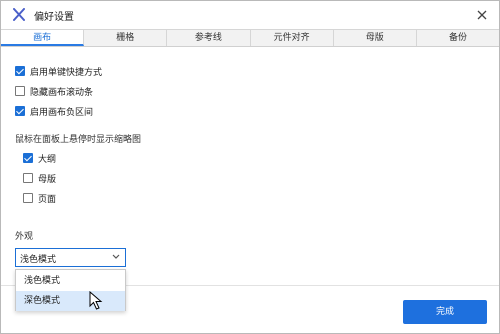  I want to click on tab-widget-snapping: 元件对齐, so click(292, 38).